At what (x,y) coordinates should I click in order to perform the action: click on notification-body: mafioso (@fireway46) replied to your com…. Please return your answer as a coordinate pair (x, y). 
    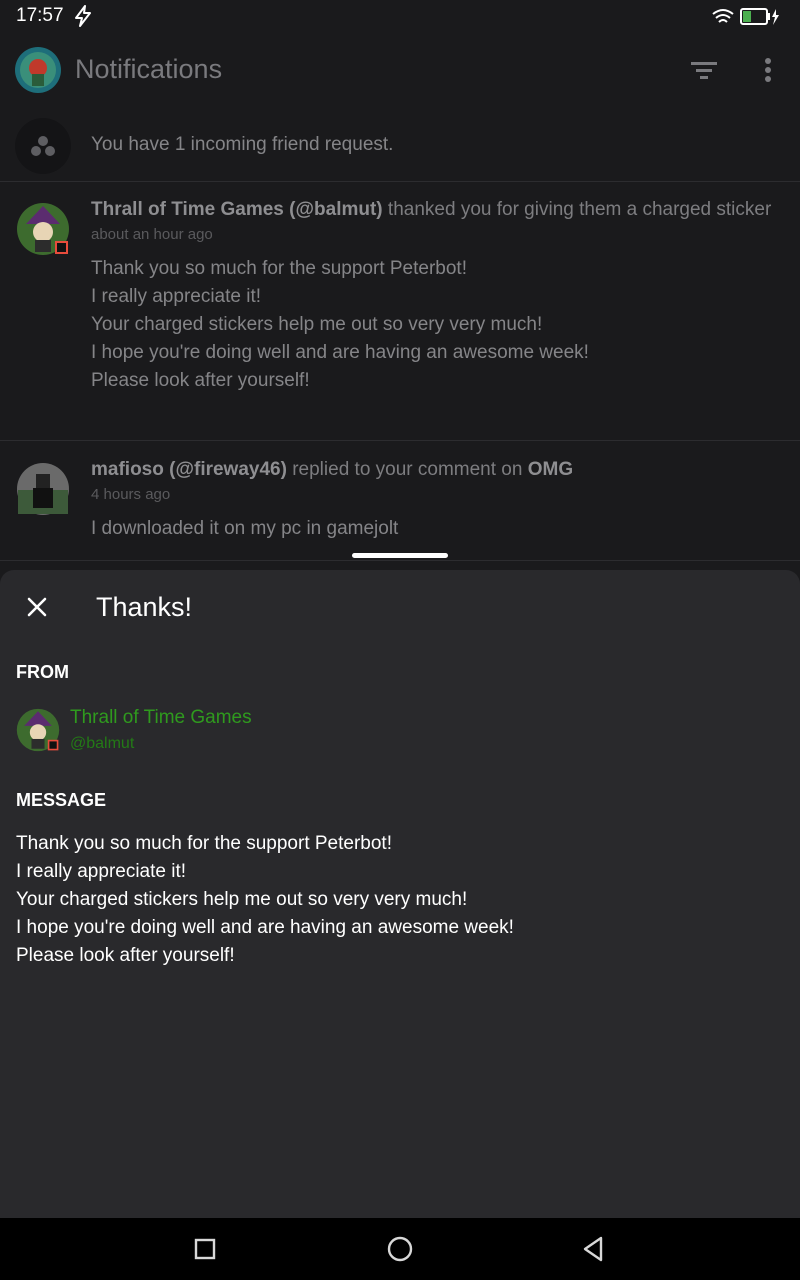
    Looking at the image, I should click on (436, 499).